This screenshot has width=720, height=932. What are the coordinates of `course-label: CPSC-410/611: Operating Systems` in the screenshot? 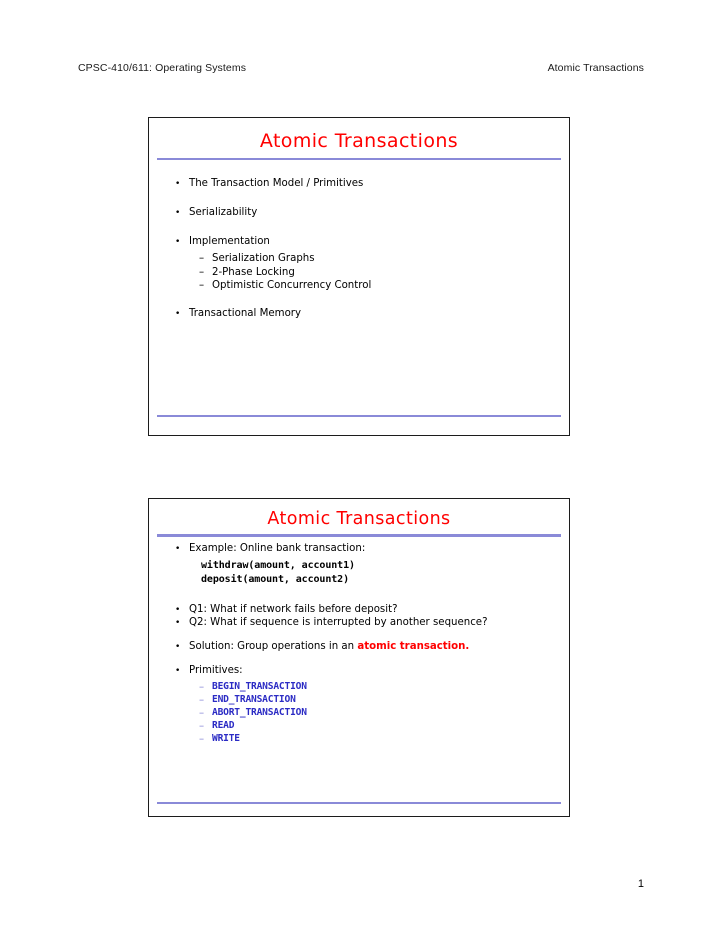 It's located at (162, 68).